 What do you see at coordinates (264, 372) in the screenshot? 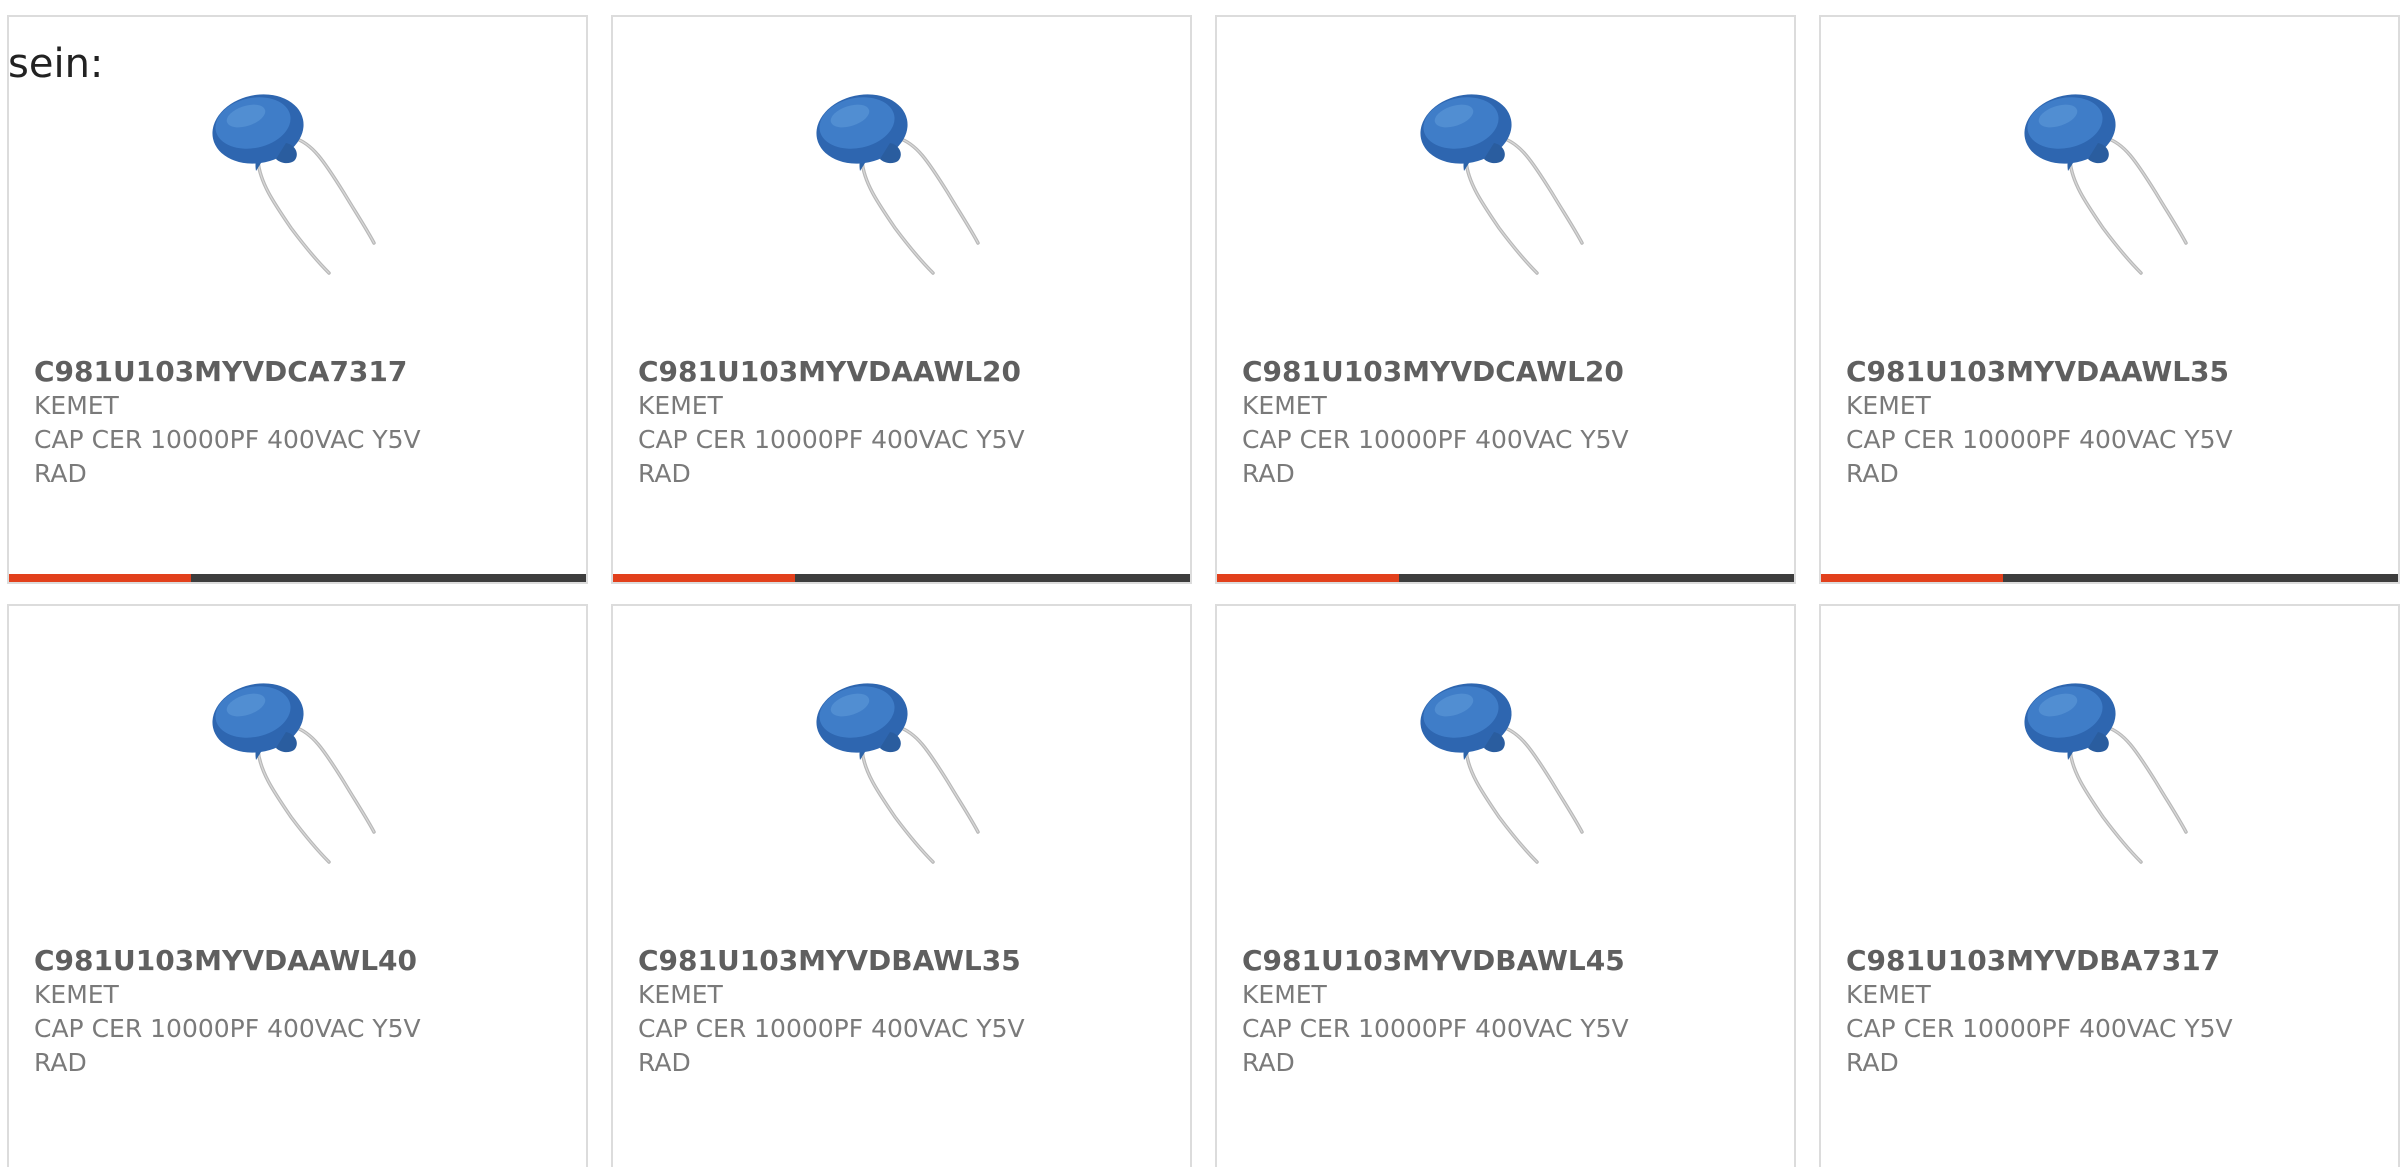
I see `part-number: C981U103MYVDCA7317` at bounding box center [264, 372].